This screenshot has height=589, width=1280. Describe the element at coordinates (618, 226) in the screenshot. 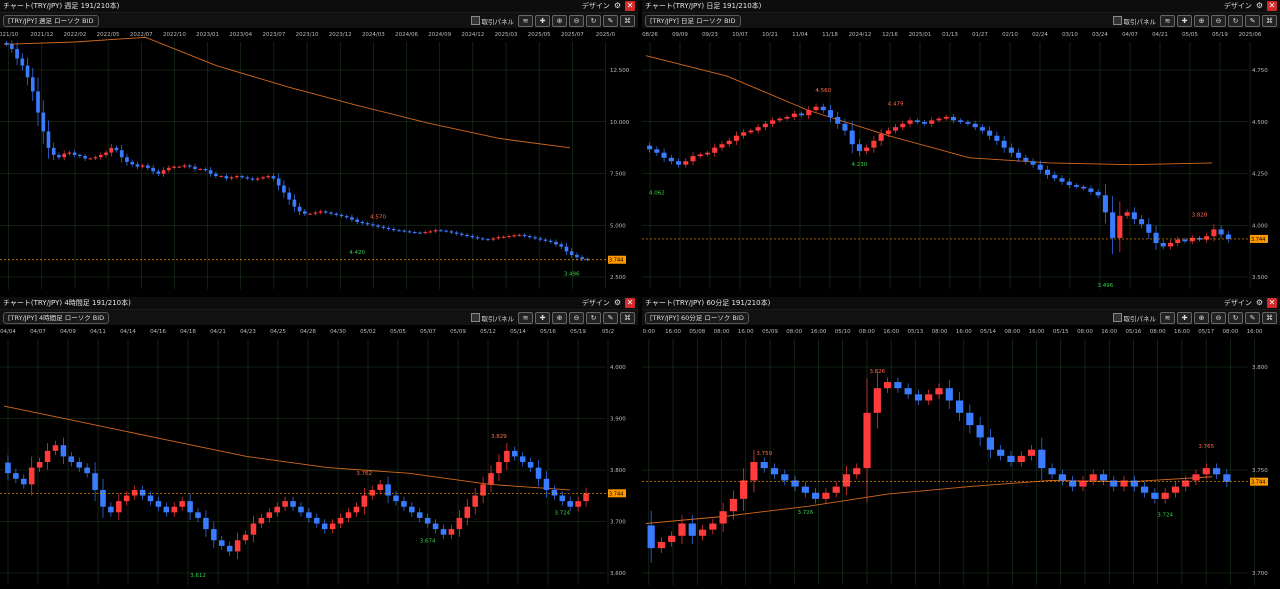

I see `y-tick-label: 5.000` at that location.